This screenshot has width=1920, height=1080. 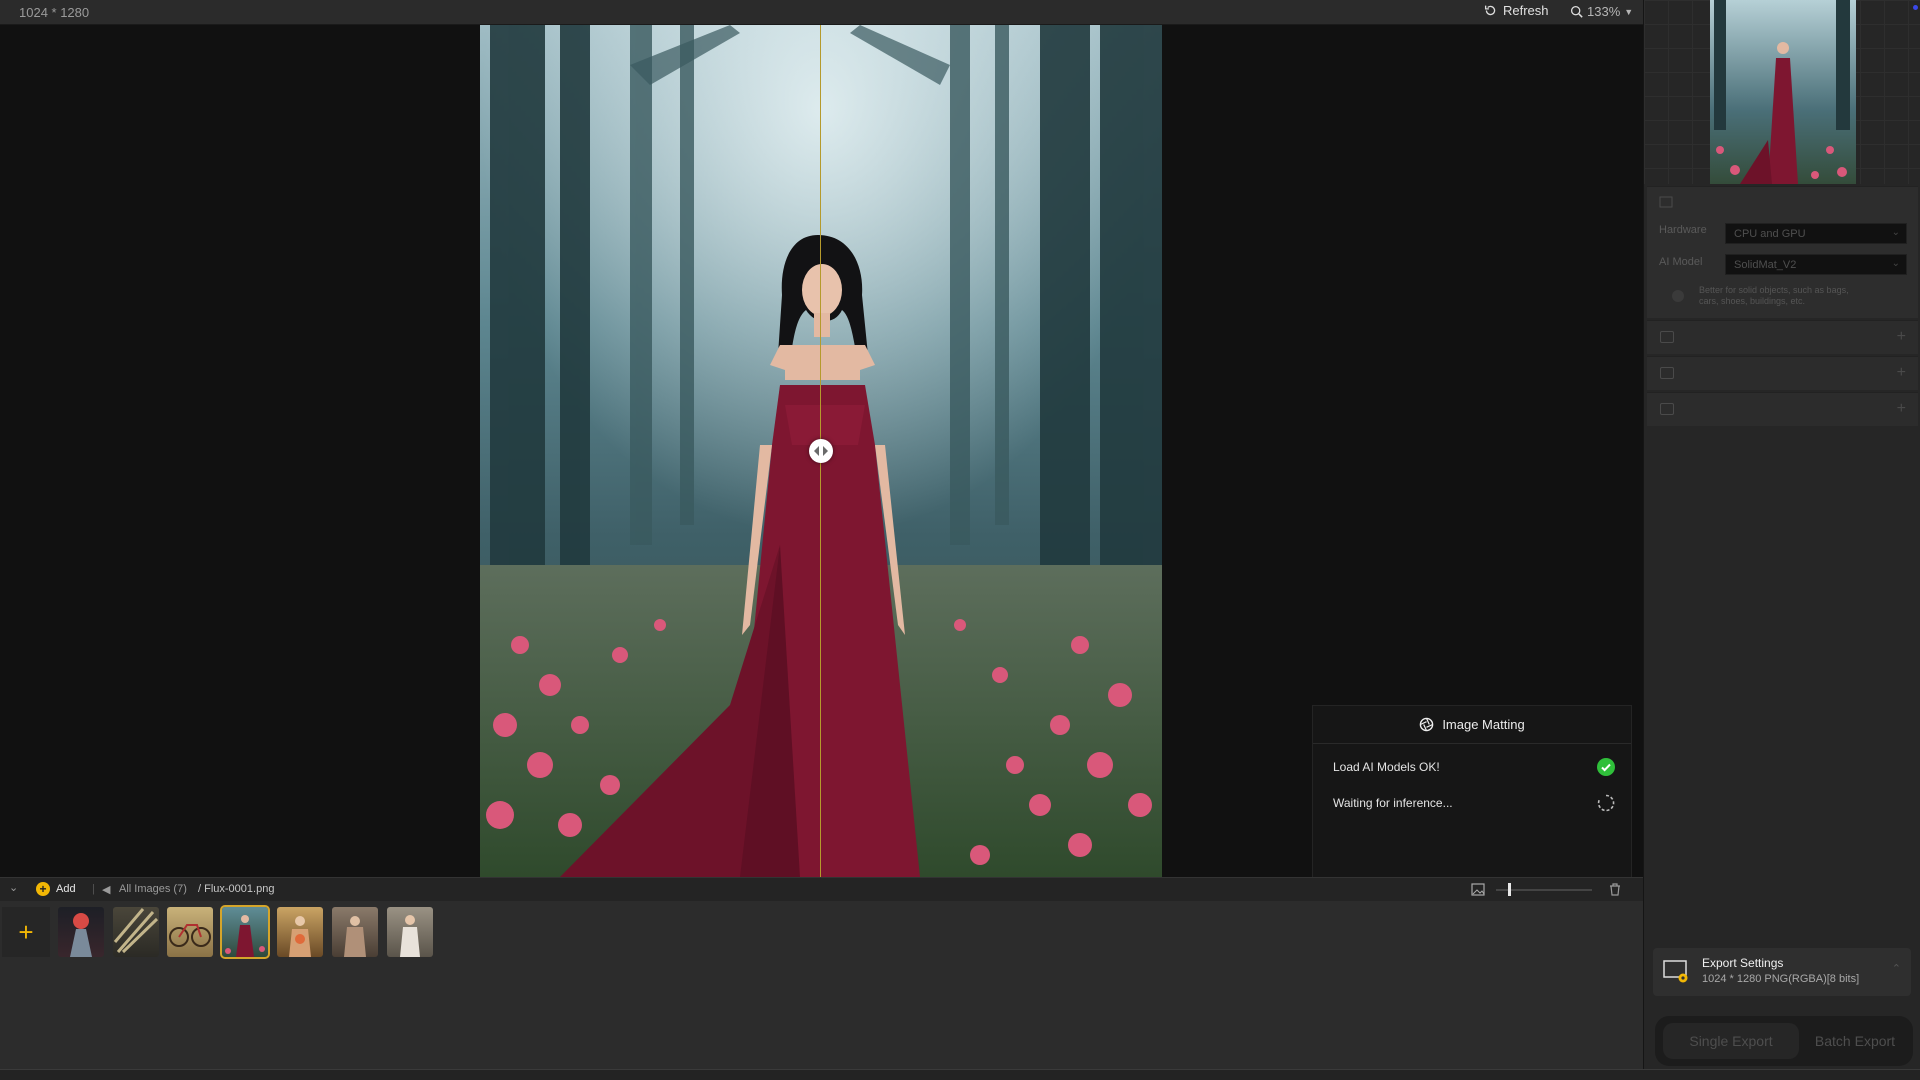 I want to click on spinner-icon, so click(x=1606, y=803).